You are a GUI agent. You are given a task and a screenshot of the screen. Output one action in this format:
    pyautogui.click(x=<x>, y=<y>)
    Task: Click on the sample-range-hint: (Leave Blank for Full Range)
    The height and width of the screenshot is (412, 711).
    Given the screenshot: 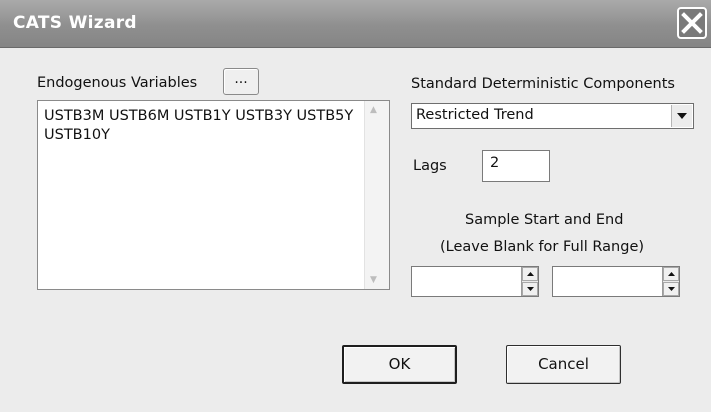 What is the action you would take?
    pyautogui.click(x=542, y=247)
    